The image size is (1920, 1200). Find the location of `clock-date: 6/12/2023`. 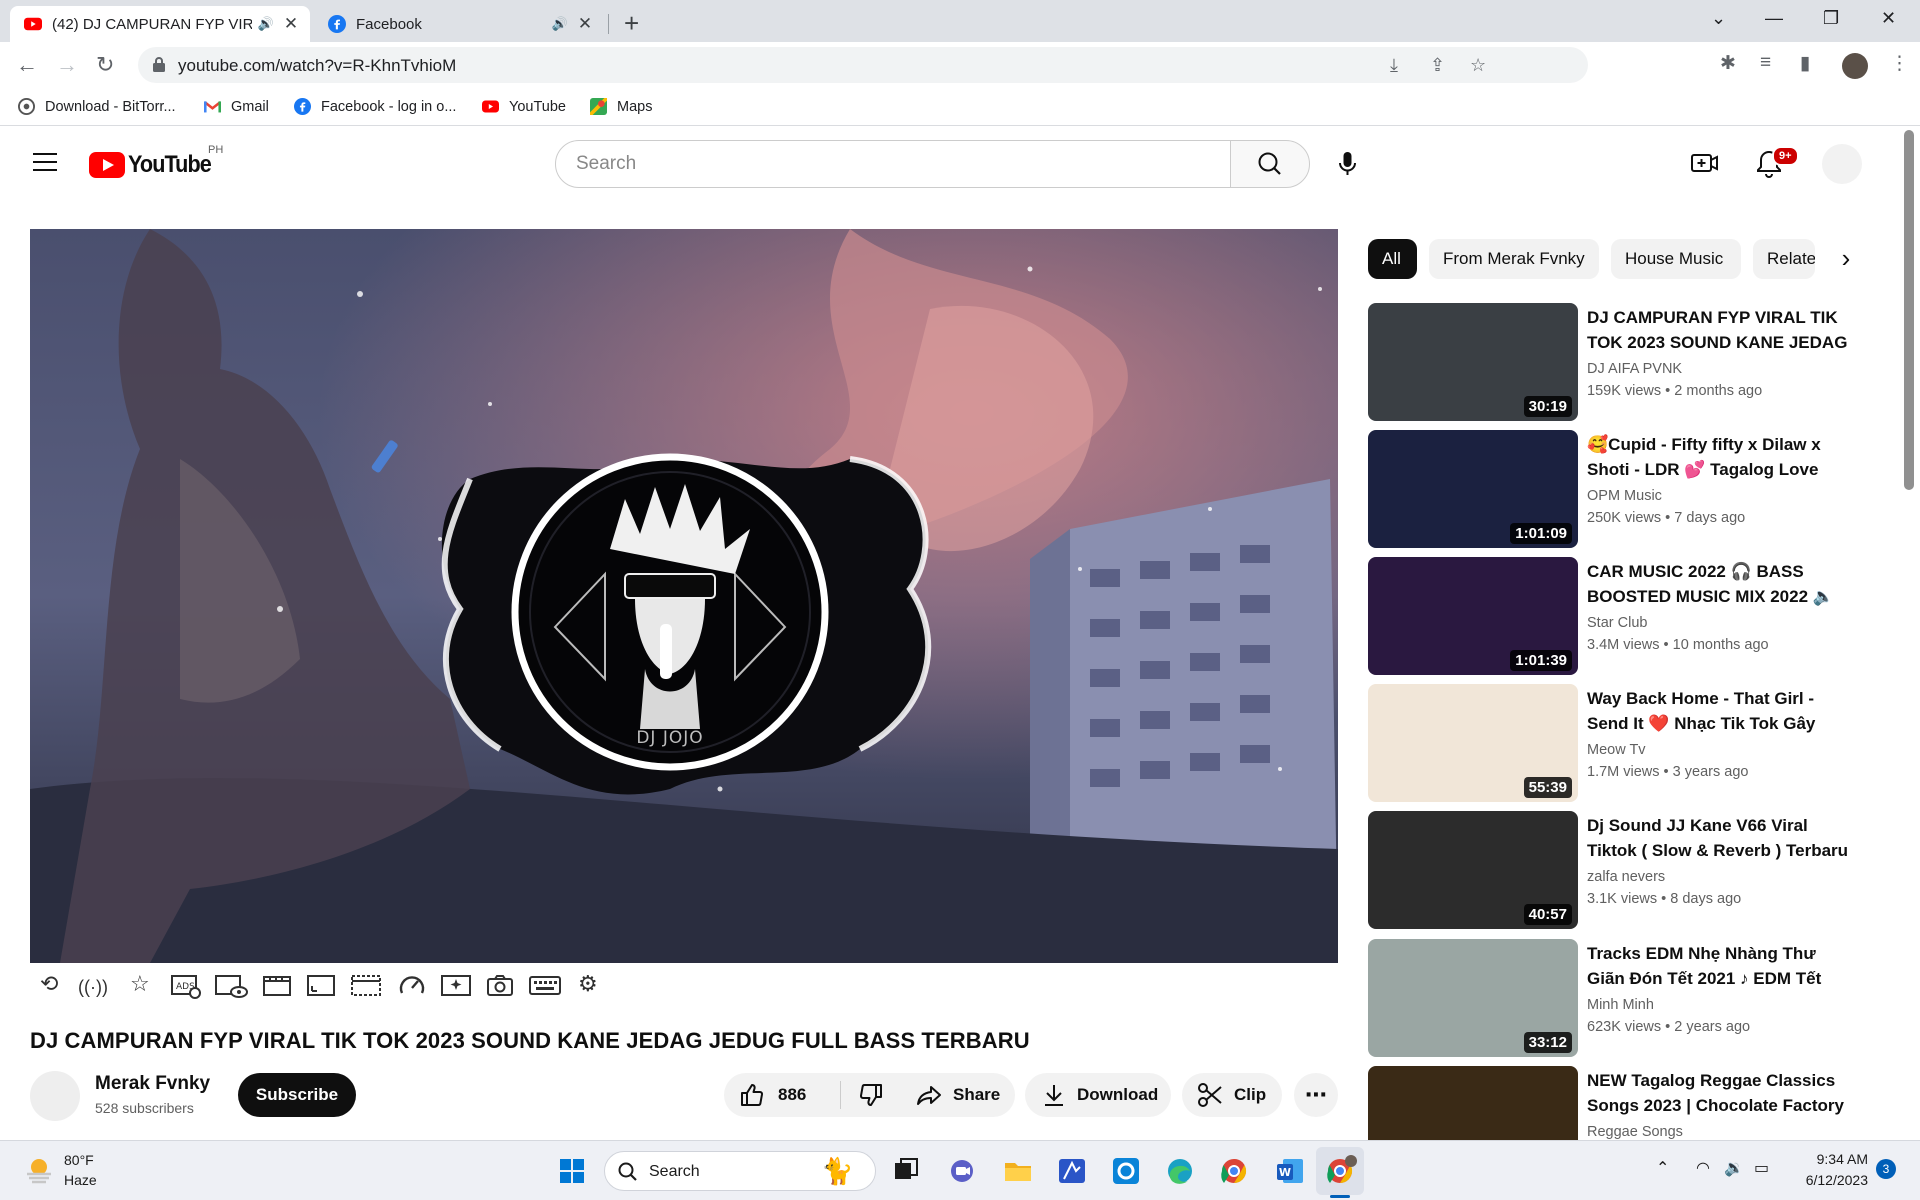

clock-date: 6/12/2023 is located at coordinates (1828, 1180).